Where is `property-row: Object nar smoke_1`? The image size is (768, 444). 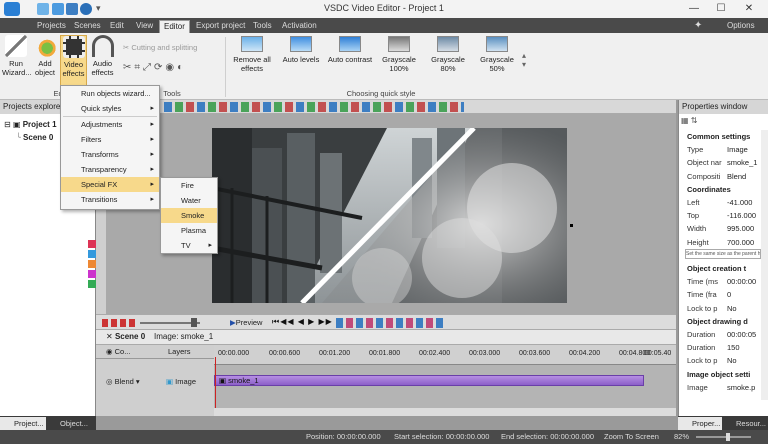
property-row: Object nar smoke_1 is located at coordinates (723, 162).